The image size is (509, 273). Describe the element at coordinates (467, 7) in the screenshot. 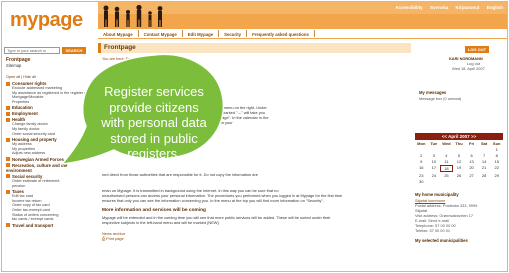

I see `top-link-logged-in: Kirjautunut` at that location.